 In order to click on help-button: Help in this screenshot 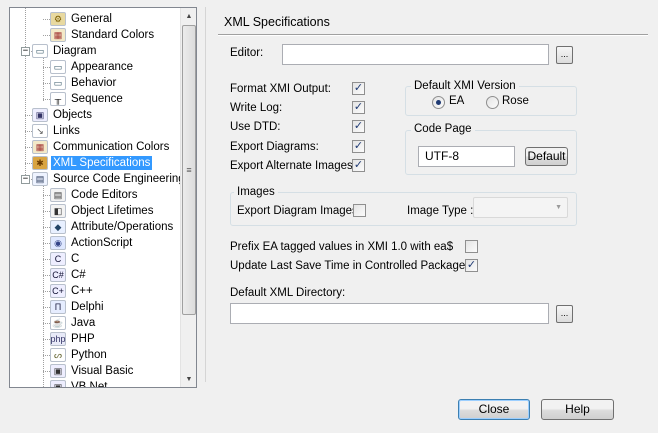, I will do `click(577, 409)`.